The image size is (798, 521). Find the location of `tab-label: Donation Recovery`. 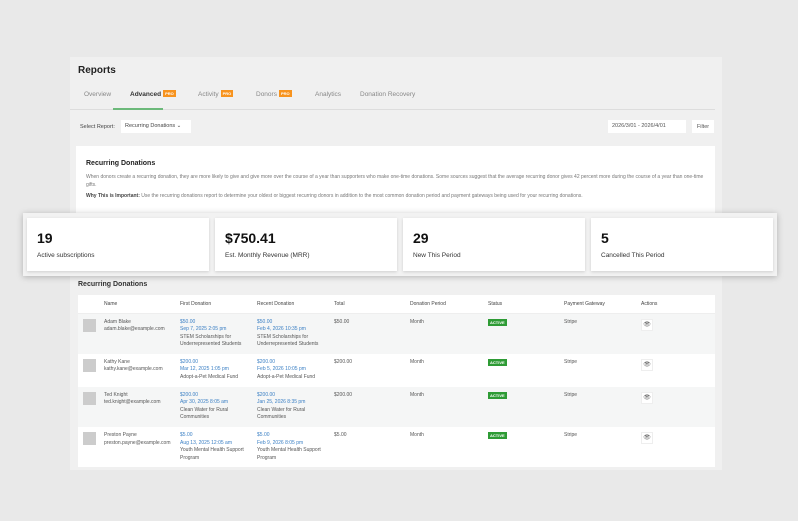

tab-label: Donation Recovery is located at coordinates (388, 94).